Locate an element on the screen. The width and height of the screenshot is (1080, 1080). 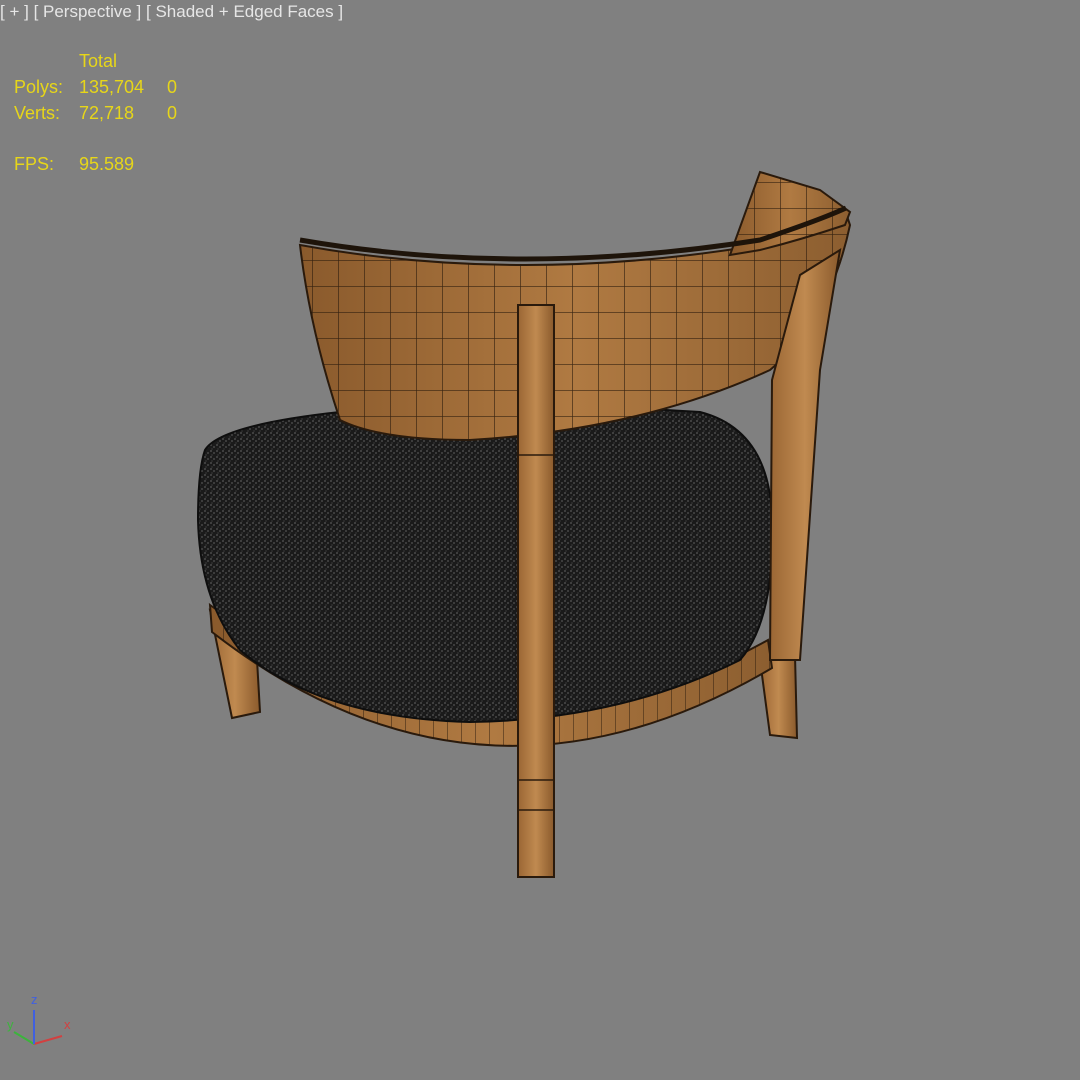
front-center-post is located at coordinates (536, 591).